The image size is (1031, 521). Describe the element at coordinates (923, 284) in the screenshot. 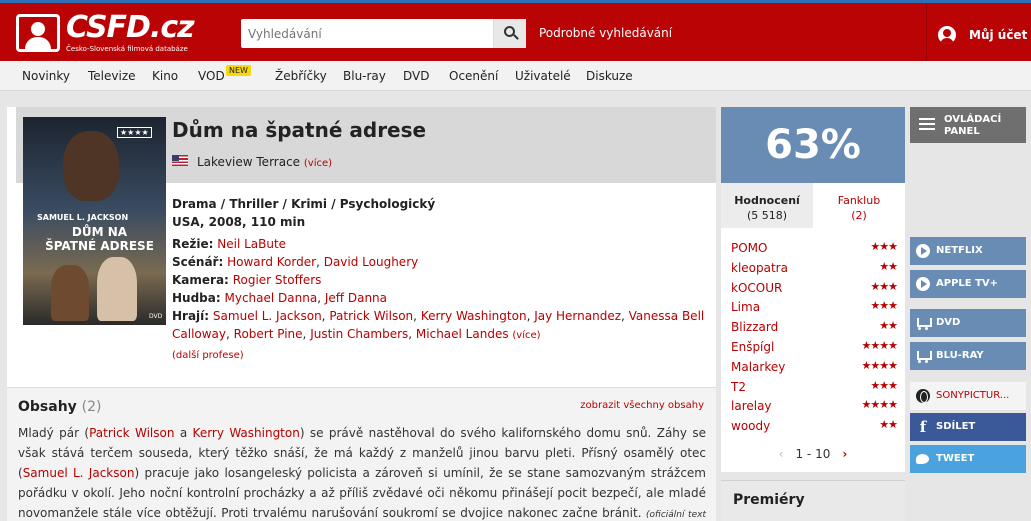

I see `play-icon` at that location.